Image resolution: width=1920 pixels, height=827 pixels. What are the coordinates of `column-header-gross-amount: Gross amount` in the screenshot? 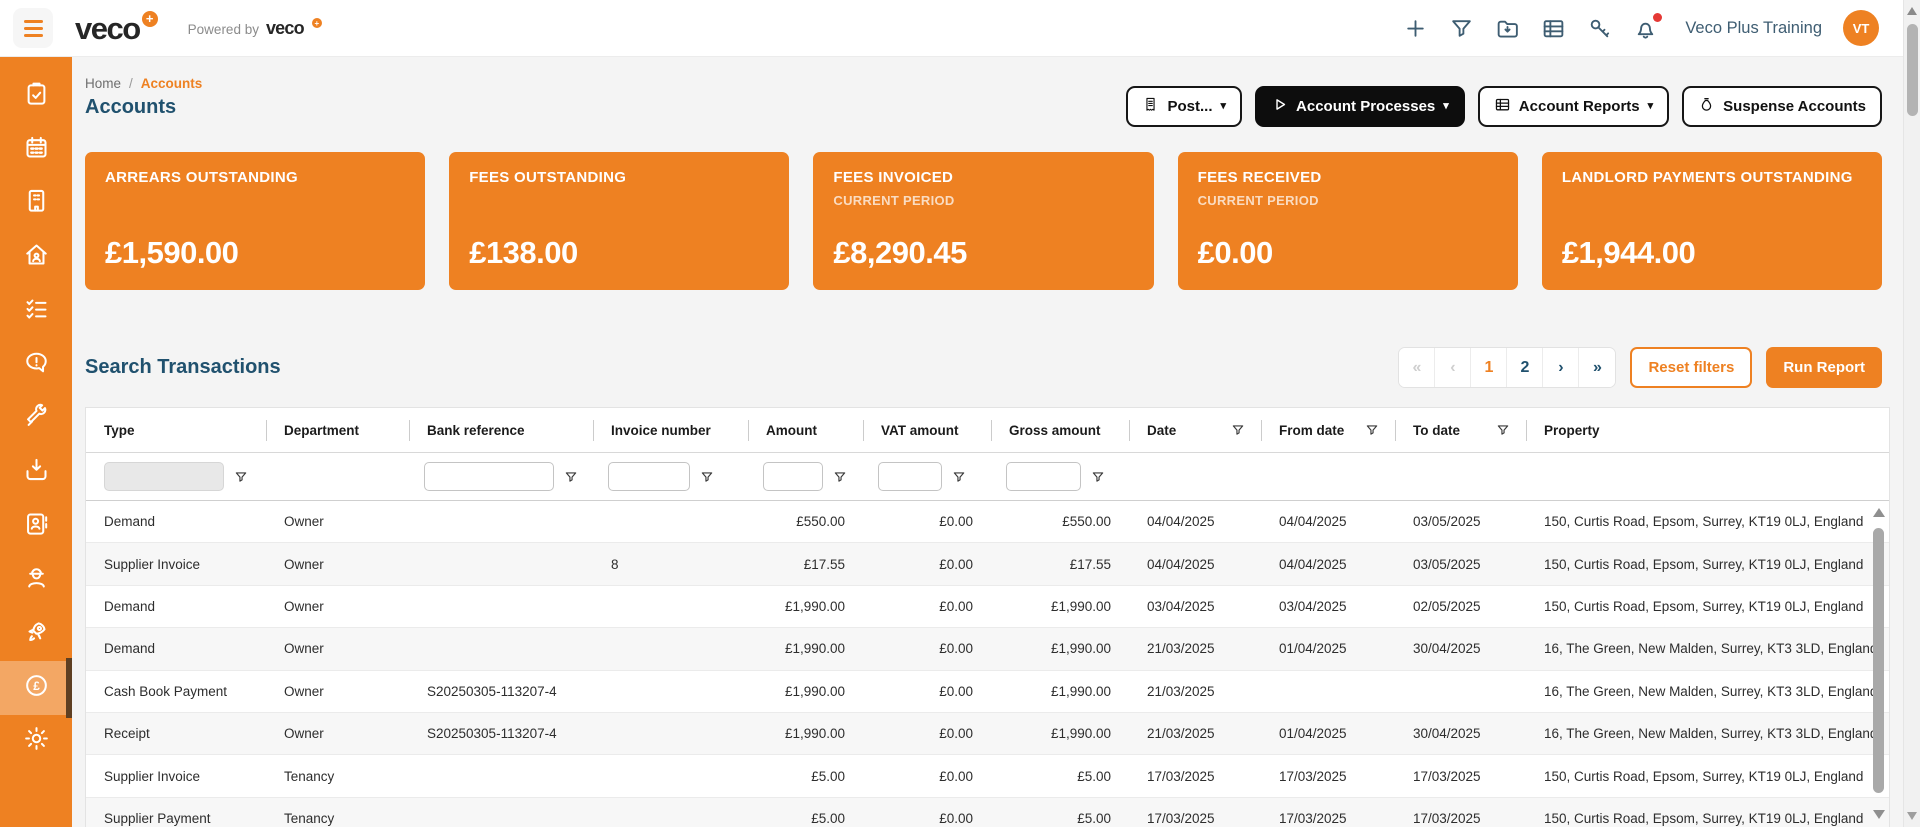 It's located at (1060, 430).